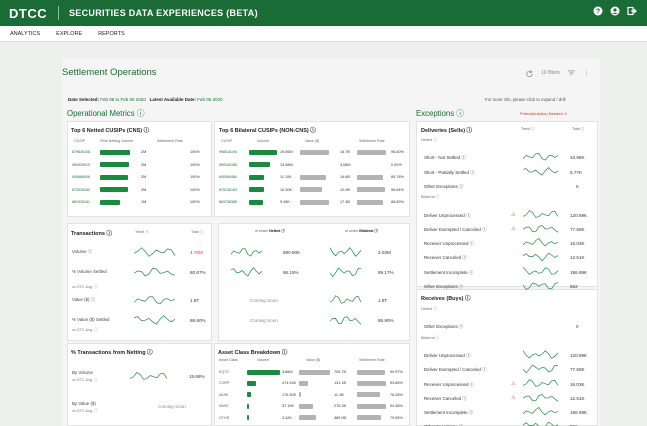 The image size is (647, 426). I want to click on receives-row-label: Deliver Exempted / Canceled ⓘ, so click(455, 370).